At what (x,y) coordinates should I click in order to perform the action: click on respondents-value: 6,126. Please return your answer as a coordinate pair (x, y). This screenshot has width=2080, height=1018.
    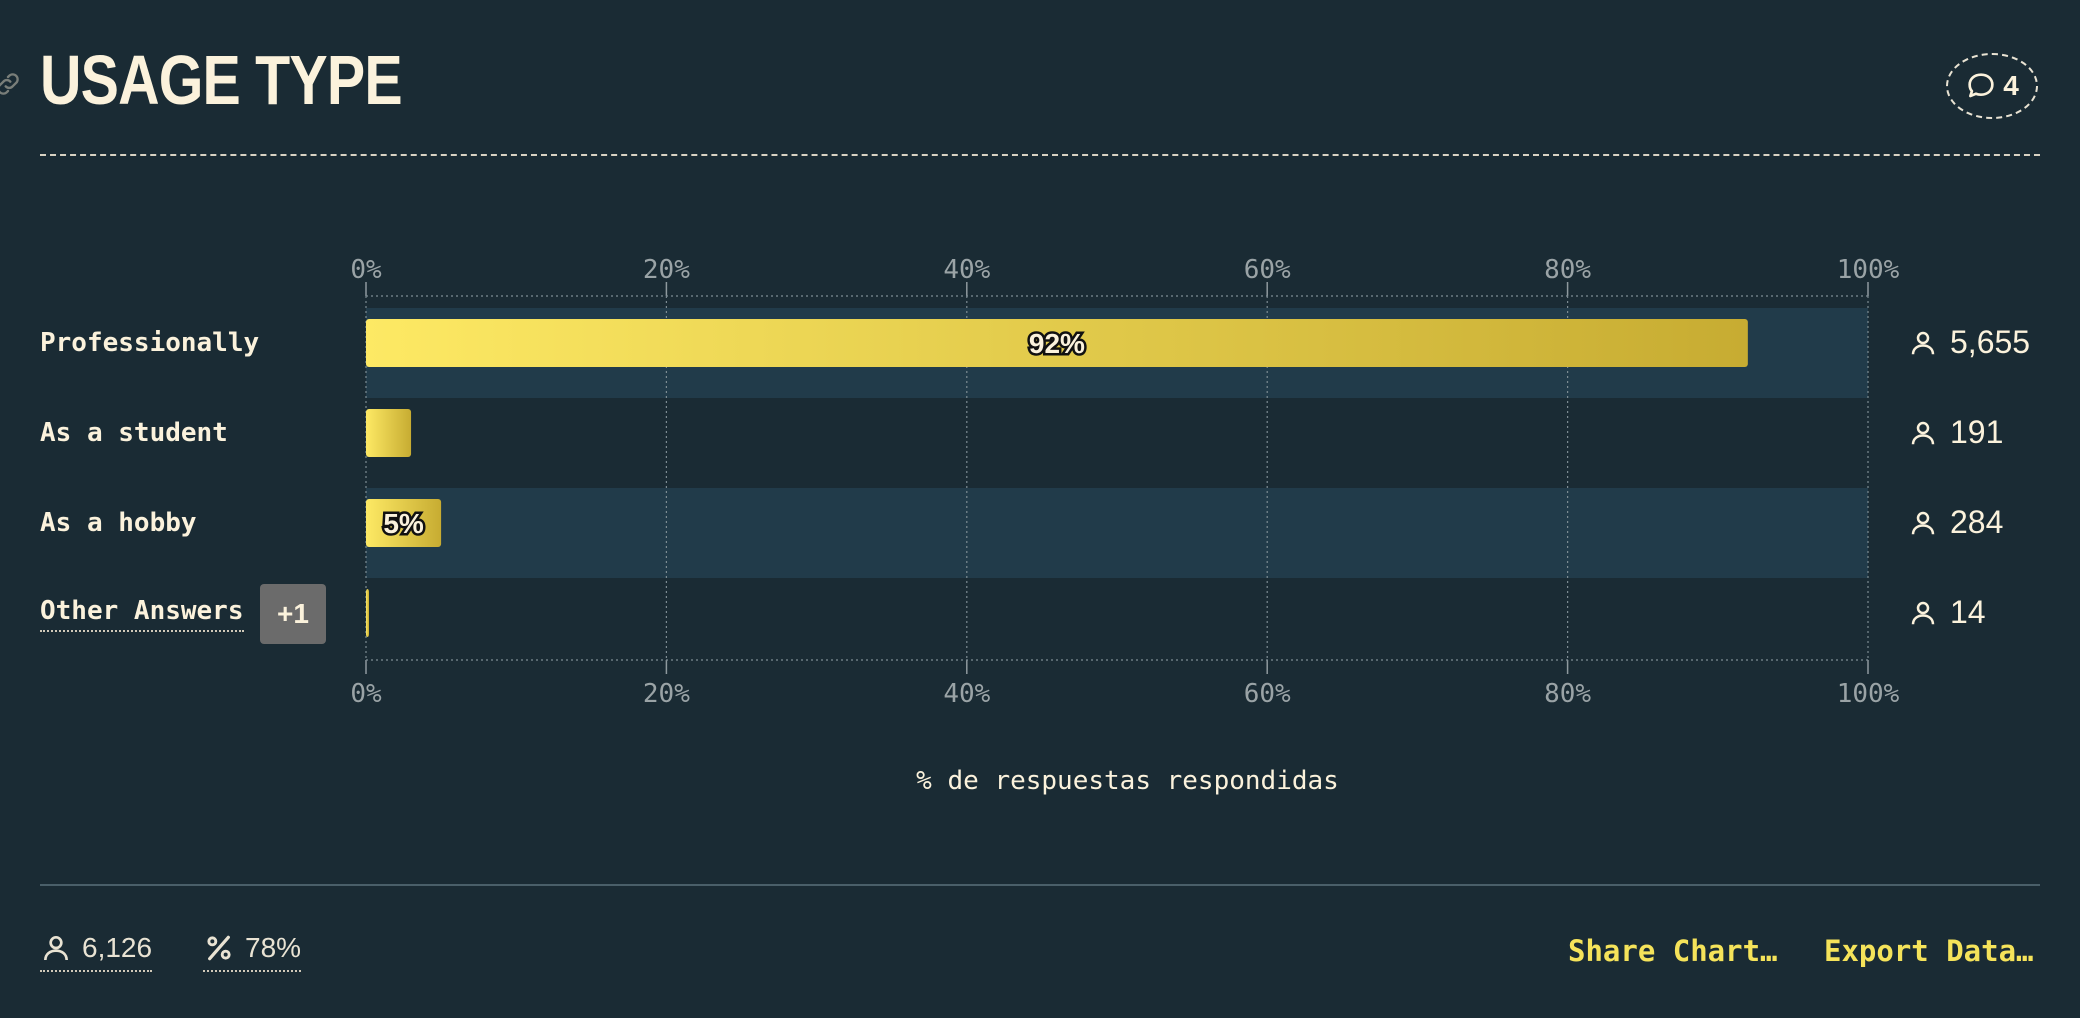
    Looking at the image, I should click on (117, 947).